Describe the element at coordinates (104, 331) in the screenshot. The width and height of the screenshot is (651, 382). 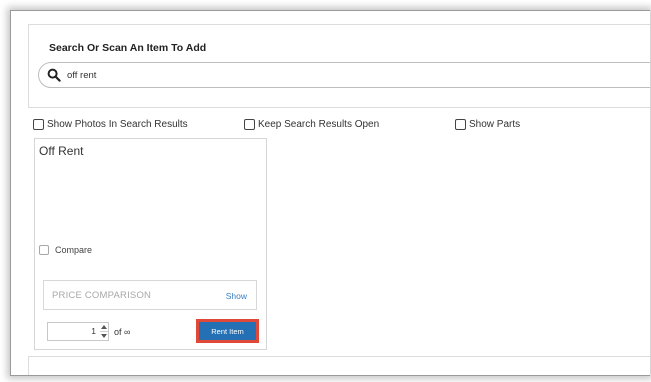
I see `quantity-stepper-icon` at that location.